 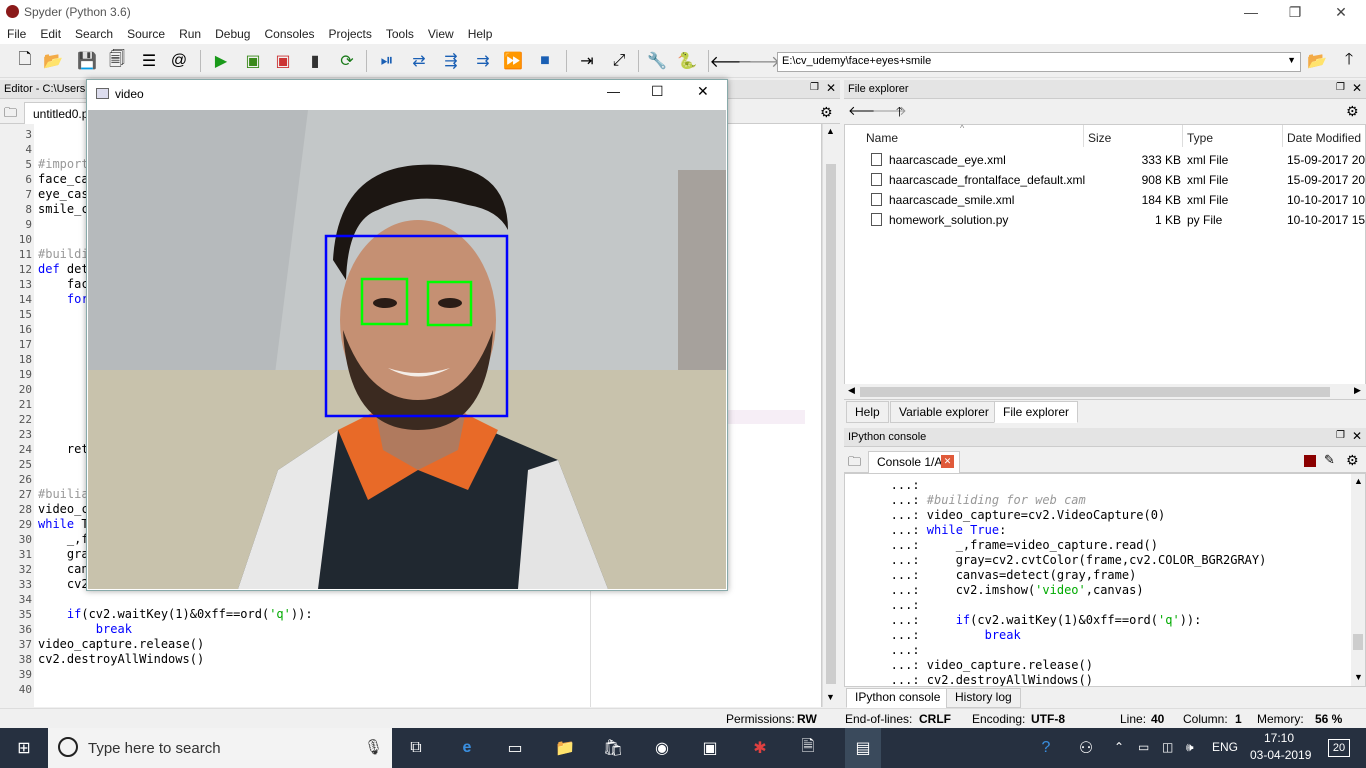 What do you see at coordinates (703, 91) in the screenshot?
I see `video-close-button: ✕` at bounding box center [703, 91].